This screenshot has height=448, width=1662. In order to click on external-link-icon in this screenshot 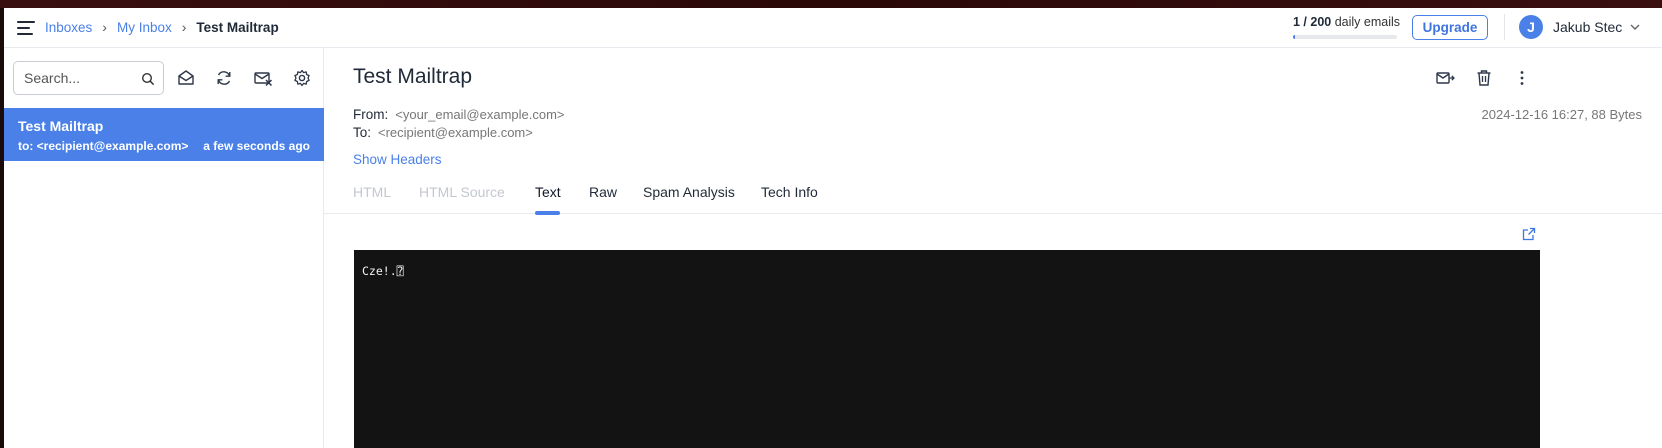, I will do `click(1529, 234)`.